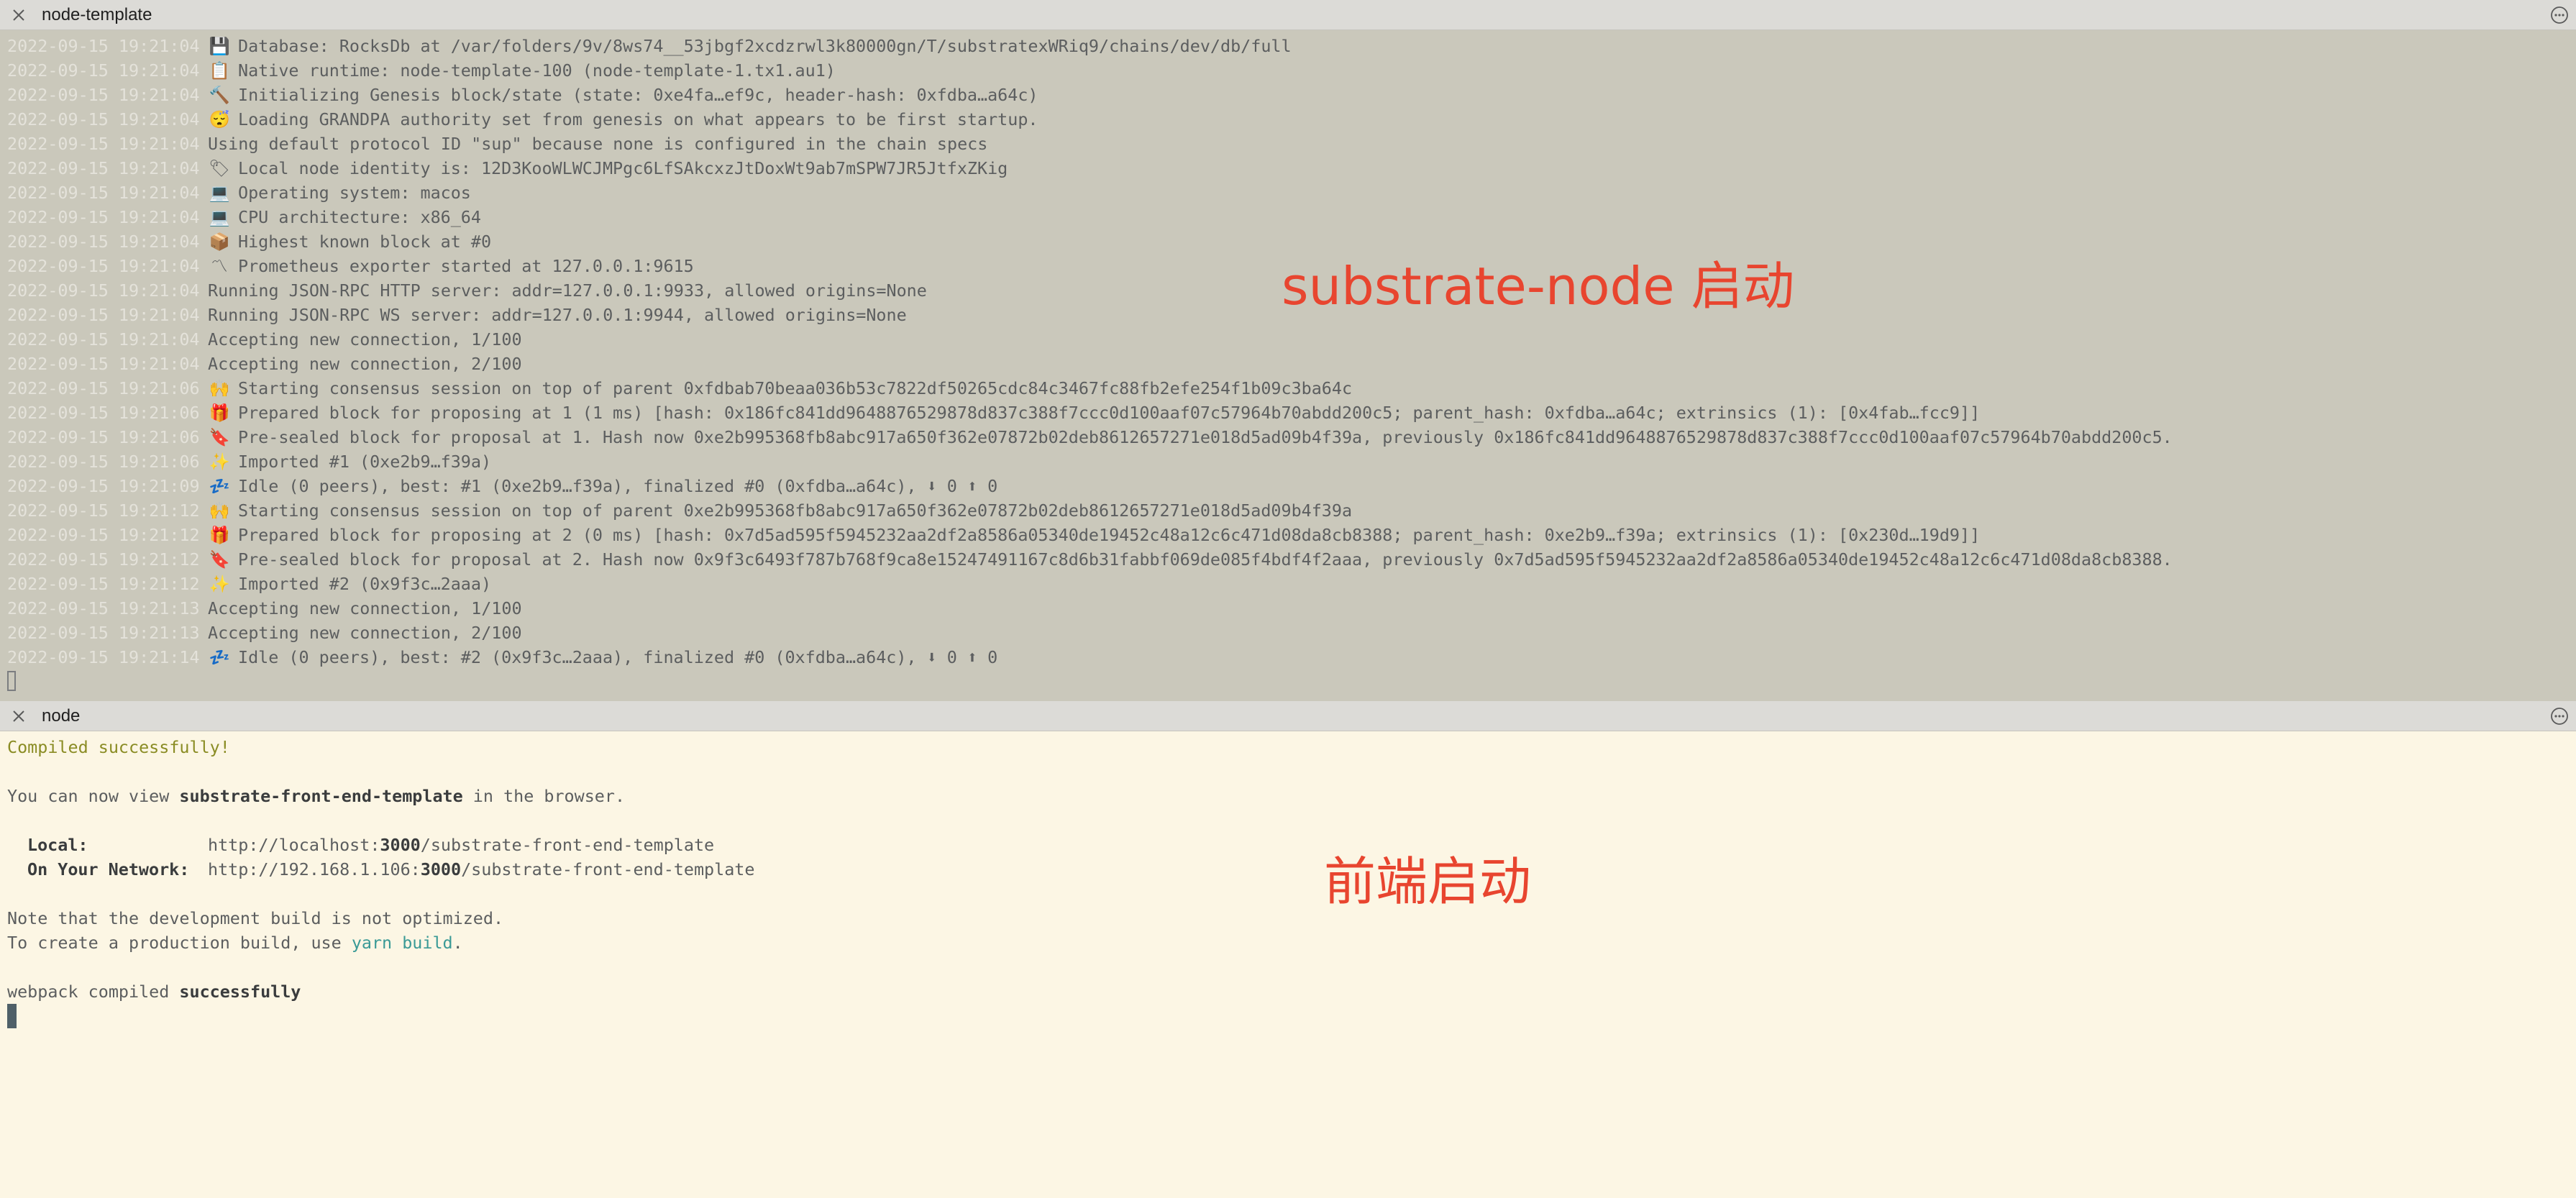 The width and height of the screenshot is (2576, 1198). What do you see at coordinates (441, 869) in the screenshot?
I see `network-port: 3000` at bounding box center [441, 869].